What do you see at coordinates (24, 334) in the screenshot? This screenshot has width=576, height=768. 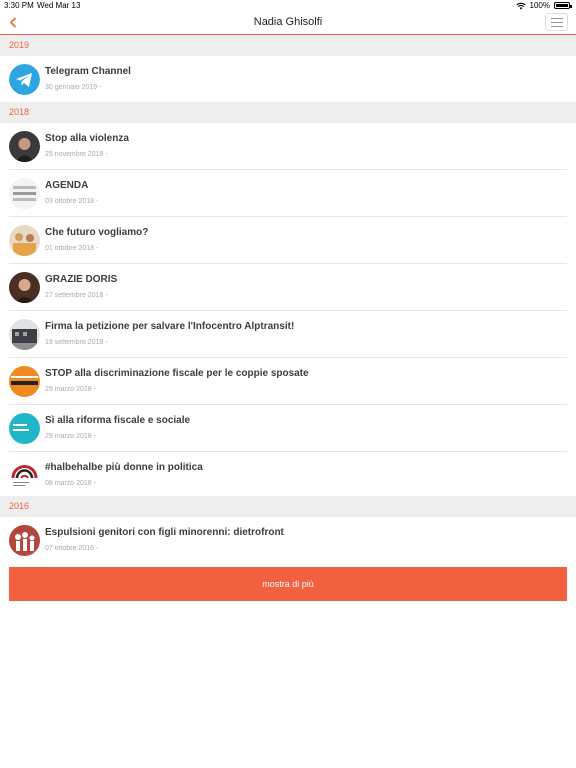 I see `building-thumbnail` at bounding box center [24, 334].